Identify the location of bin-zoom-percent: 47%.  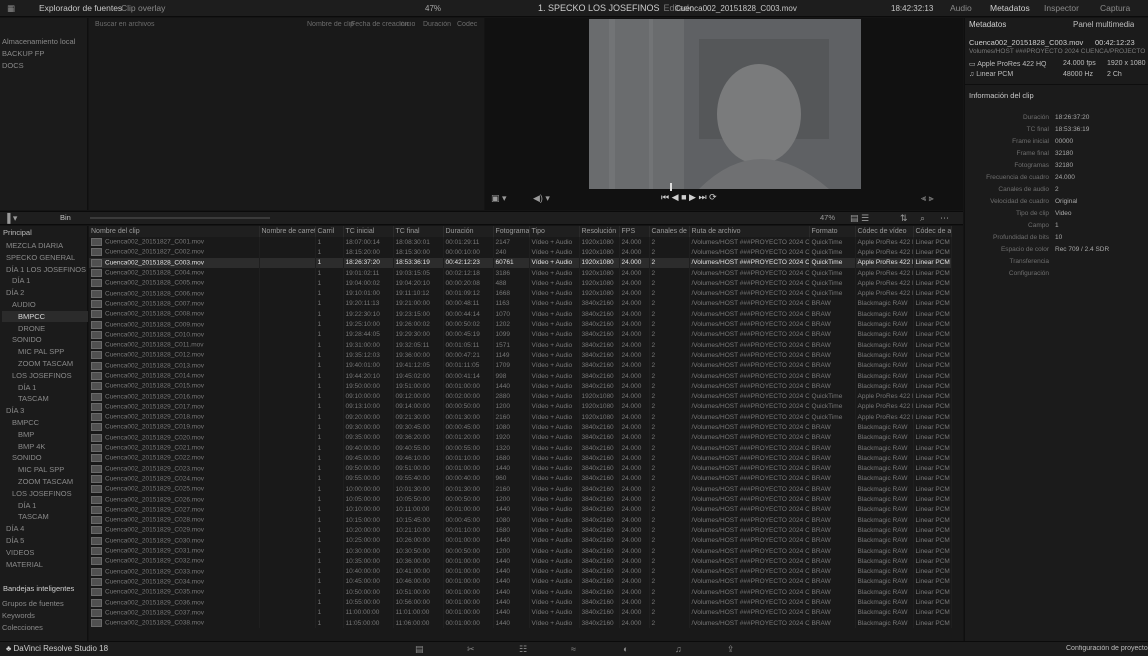
(827, 217).